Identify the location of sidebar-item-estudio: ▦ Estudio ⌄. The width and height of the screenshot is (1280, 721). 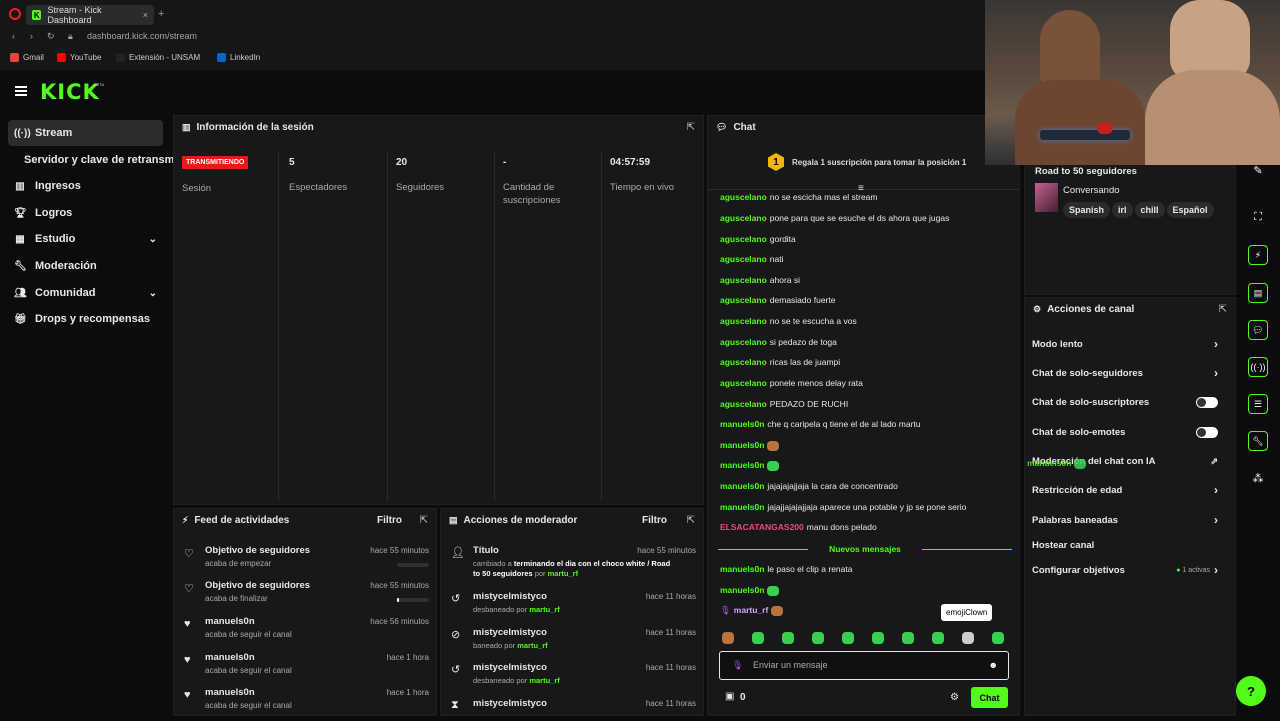
(85, 239).